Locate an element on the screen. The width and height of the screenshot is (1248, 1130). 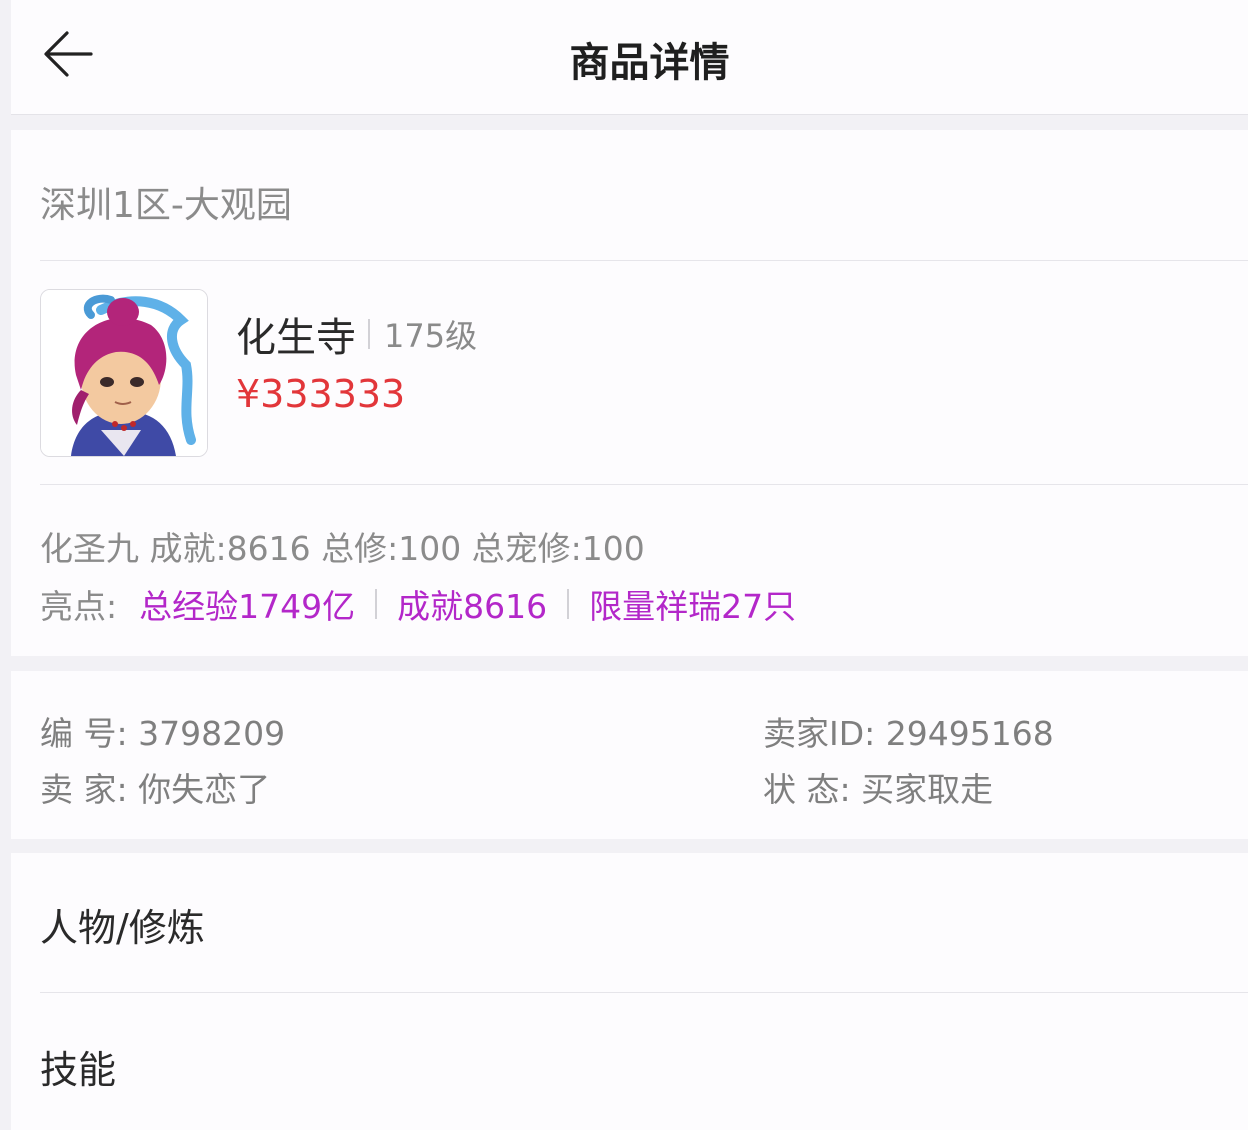
highlight-tag: 总经验1749亿 is located at coordinates (247, 604).